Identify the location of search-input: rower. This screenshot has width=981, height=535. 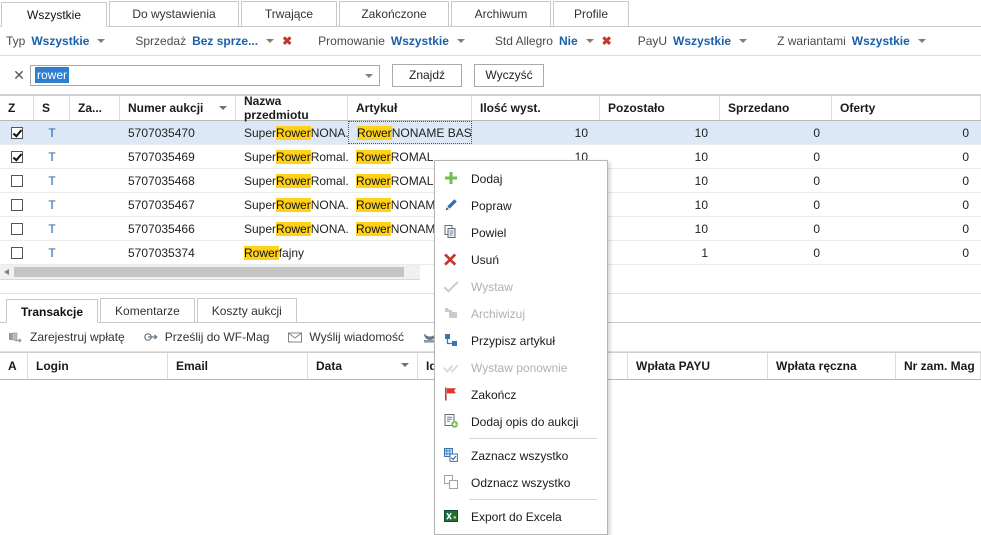
(205, 75).